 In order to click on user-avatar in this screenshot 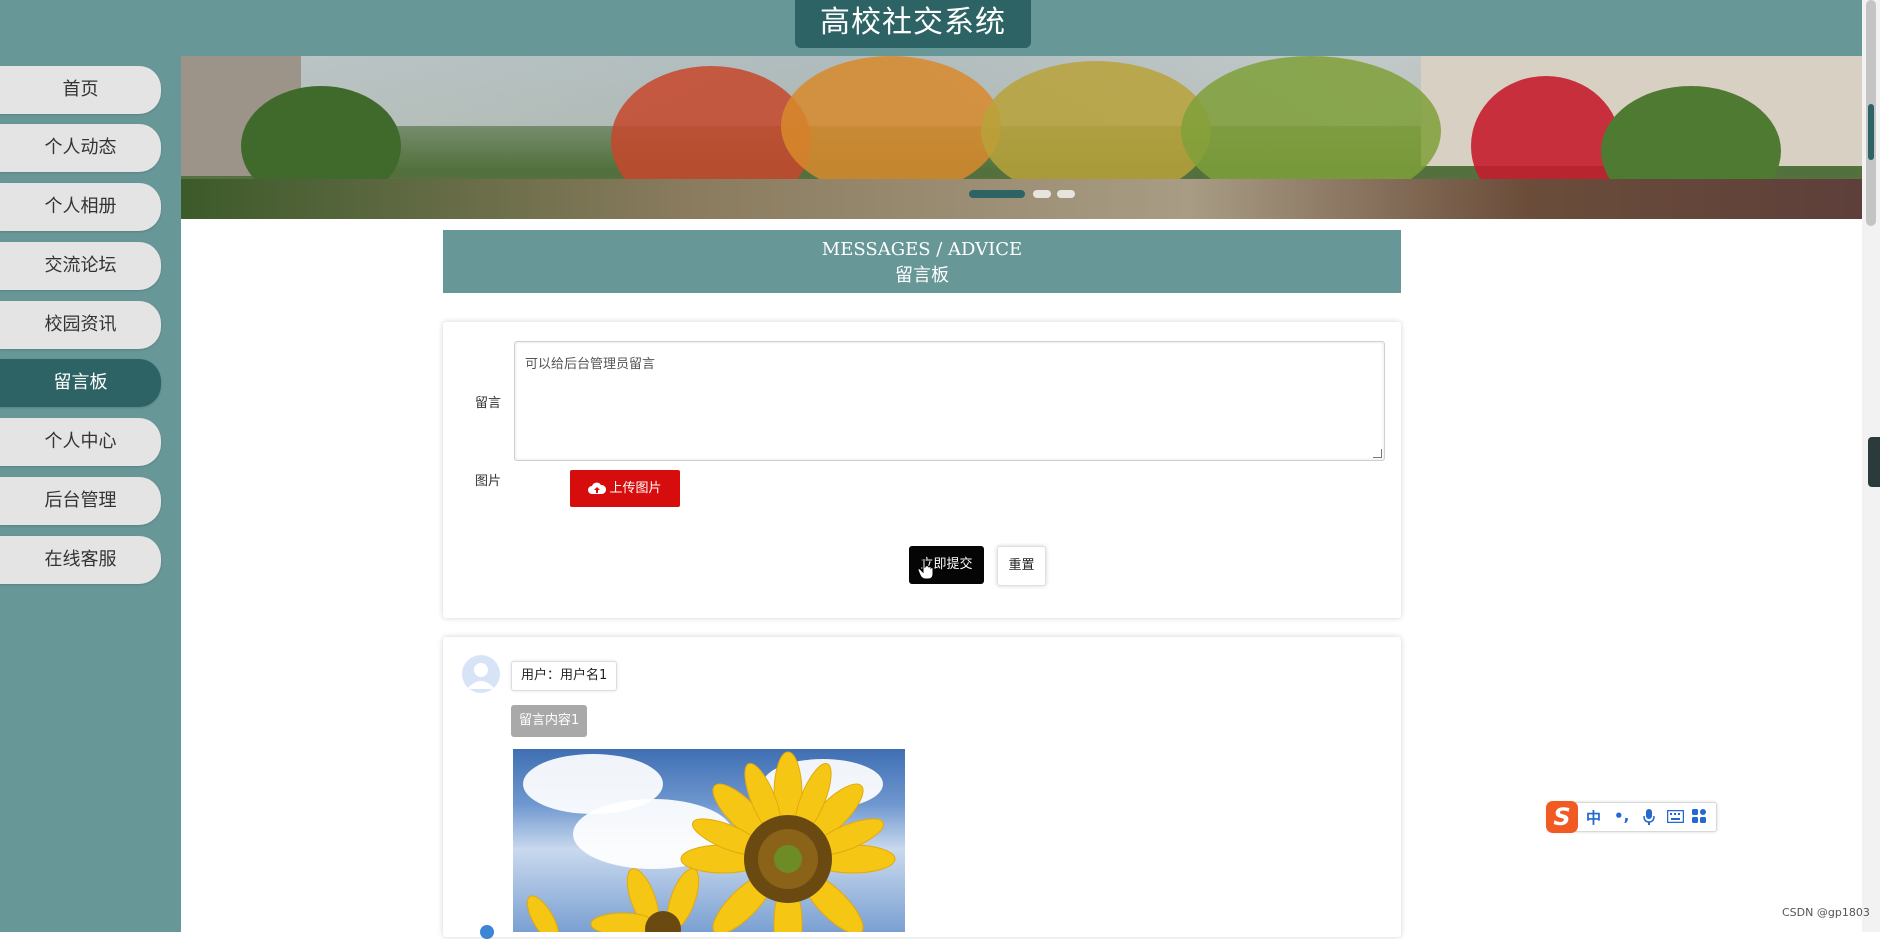, I will do `click(481, 674)`.